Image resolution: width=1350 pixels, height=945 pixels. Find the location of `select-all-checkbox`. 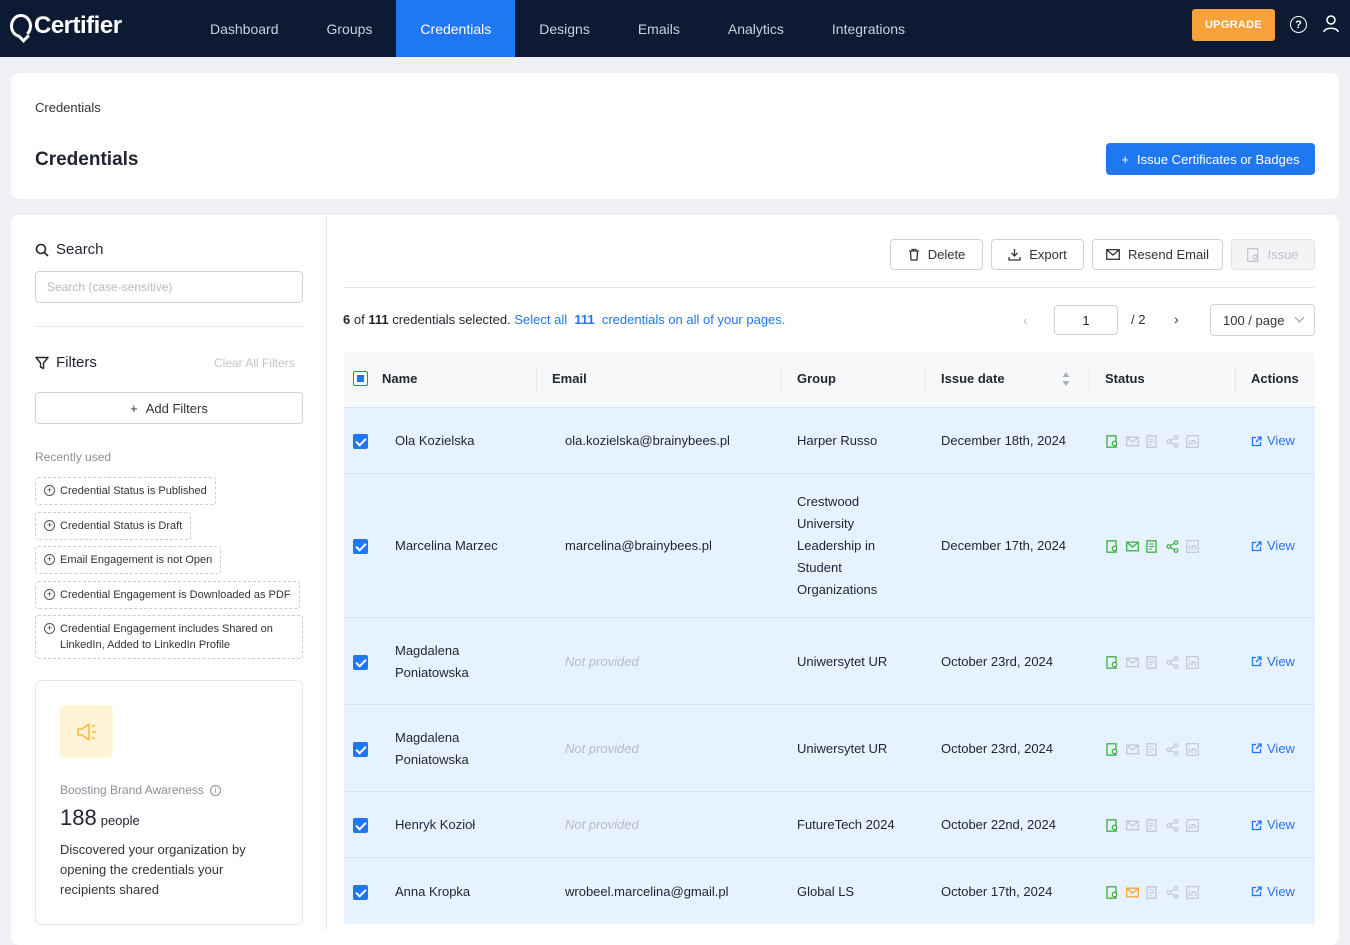

select-all-checkbox is located at coordinates (360, 378).